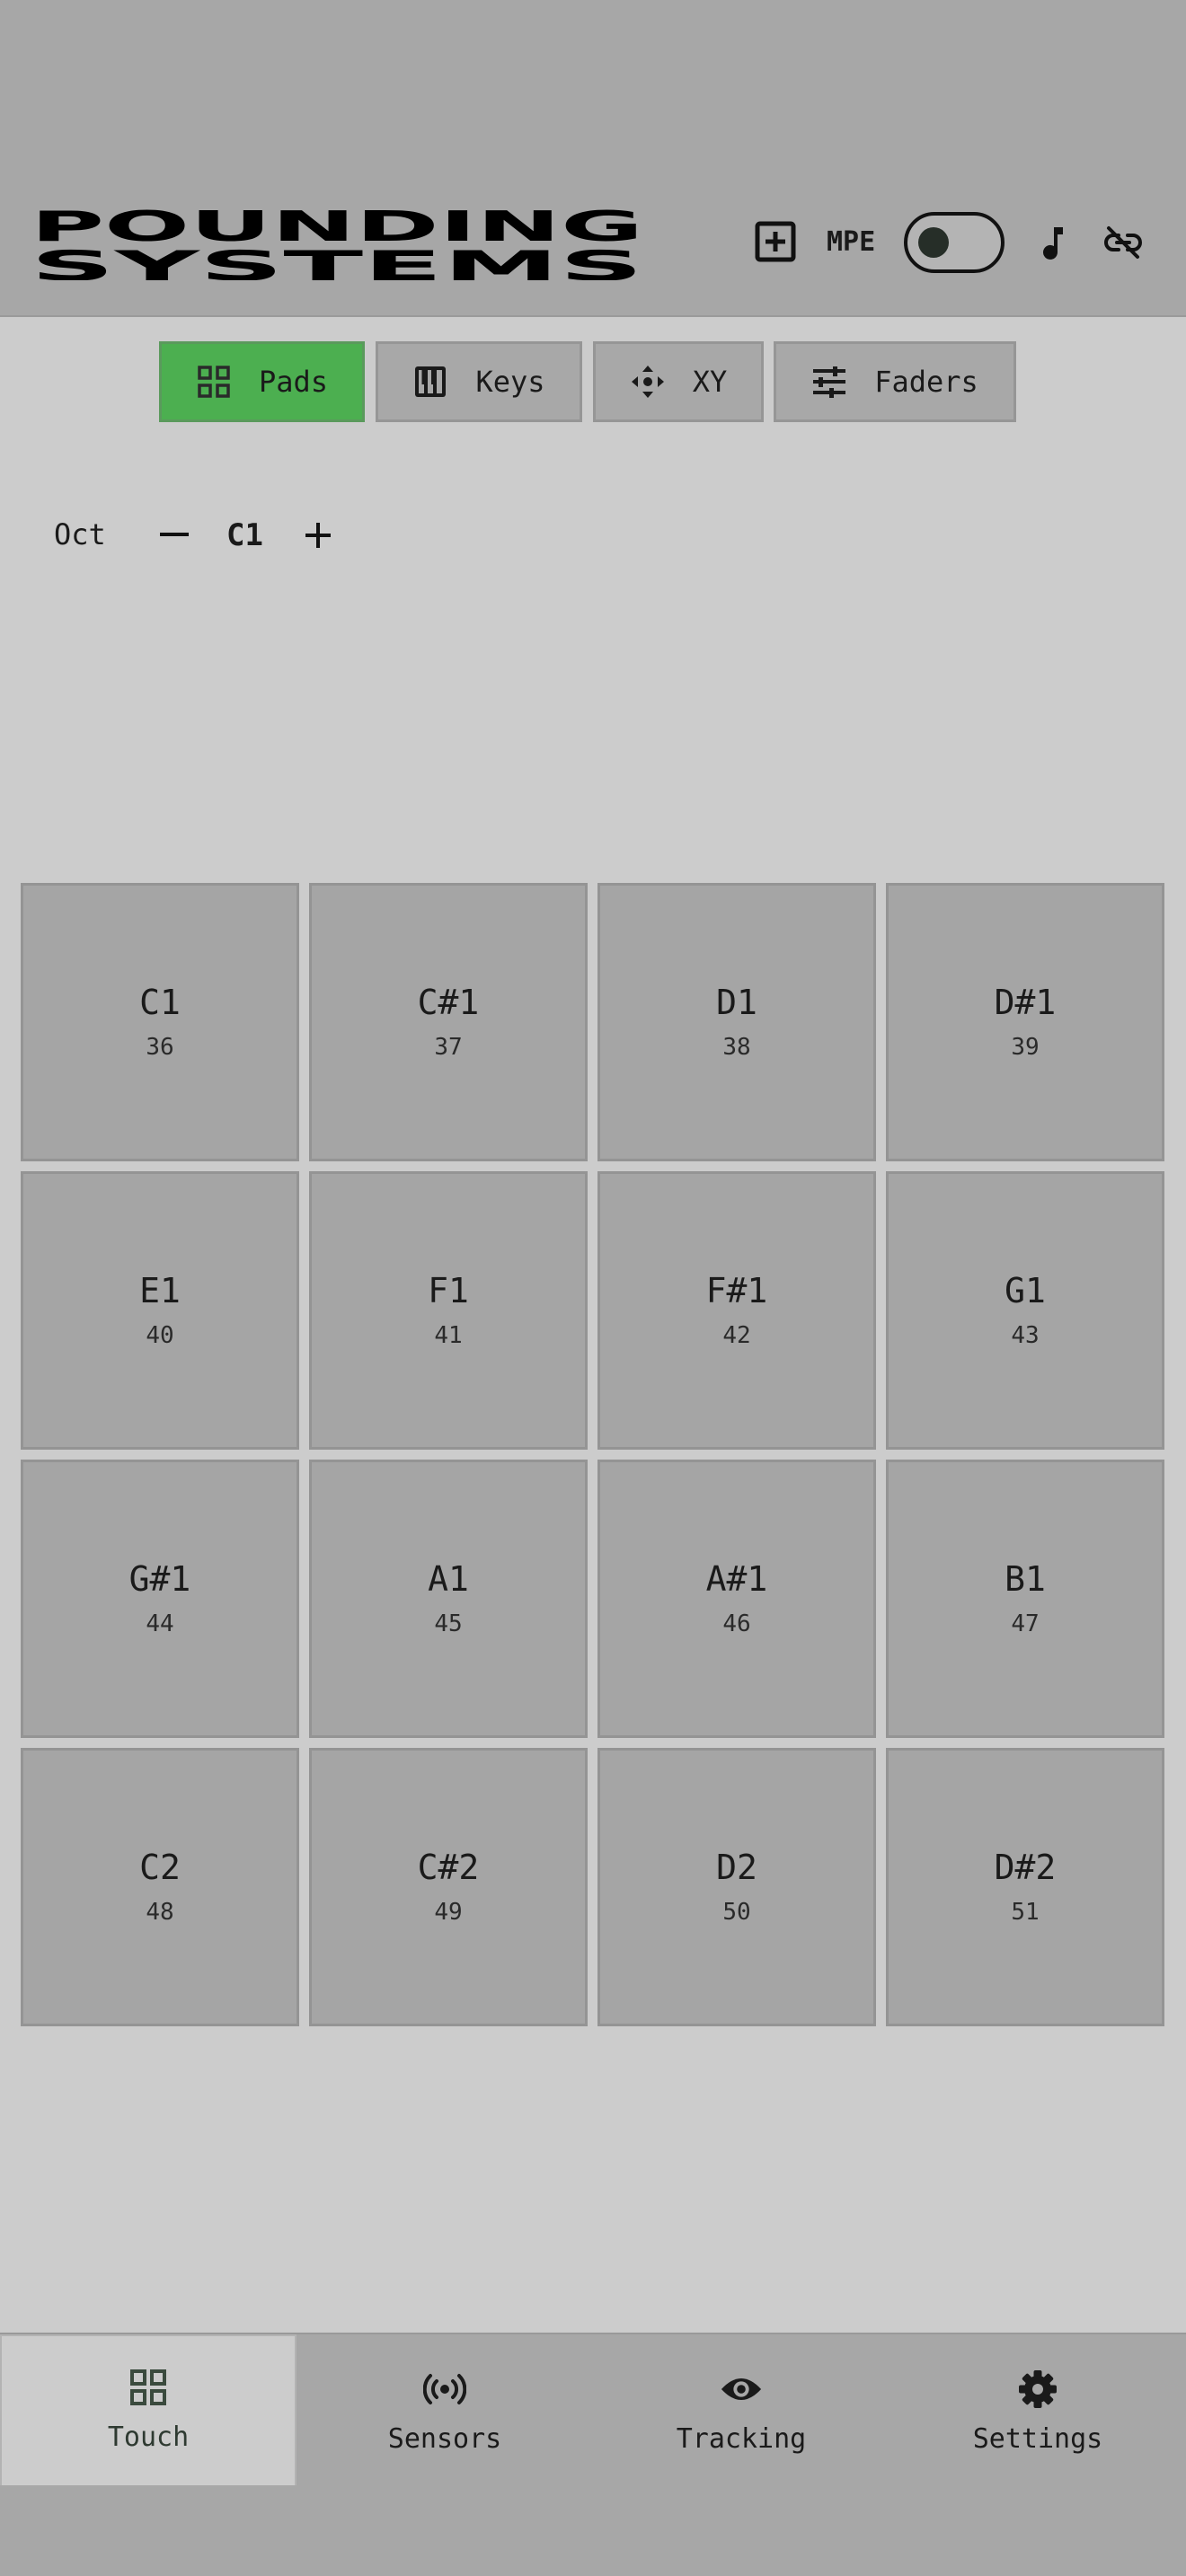 The width and height of the screenshot is (1186, 2576). What do you see at coordinates (337, 261) in the screenshot?
I see `logo-line-2: SYSTEMS` at bounding box center [337, 261].